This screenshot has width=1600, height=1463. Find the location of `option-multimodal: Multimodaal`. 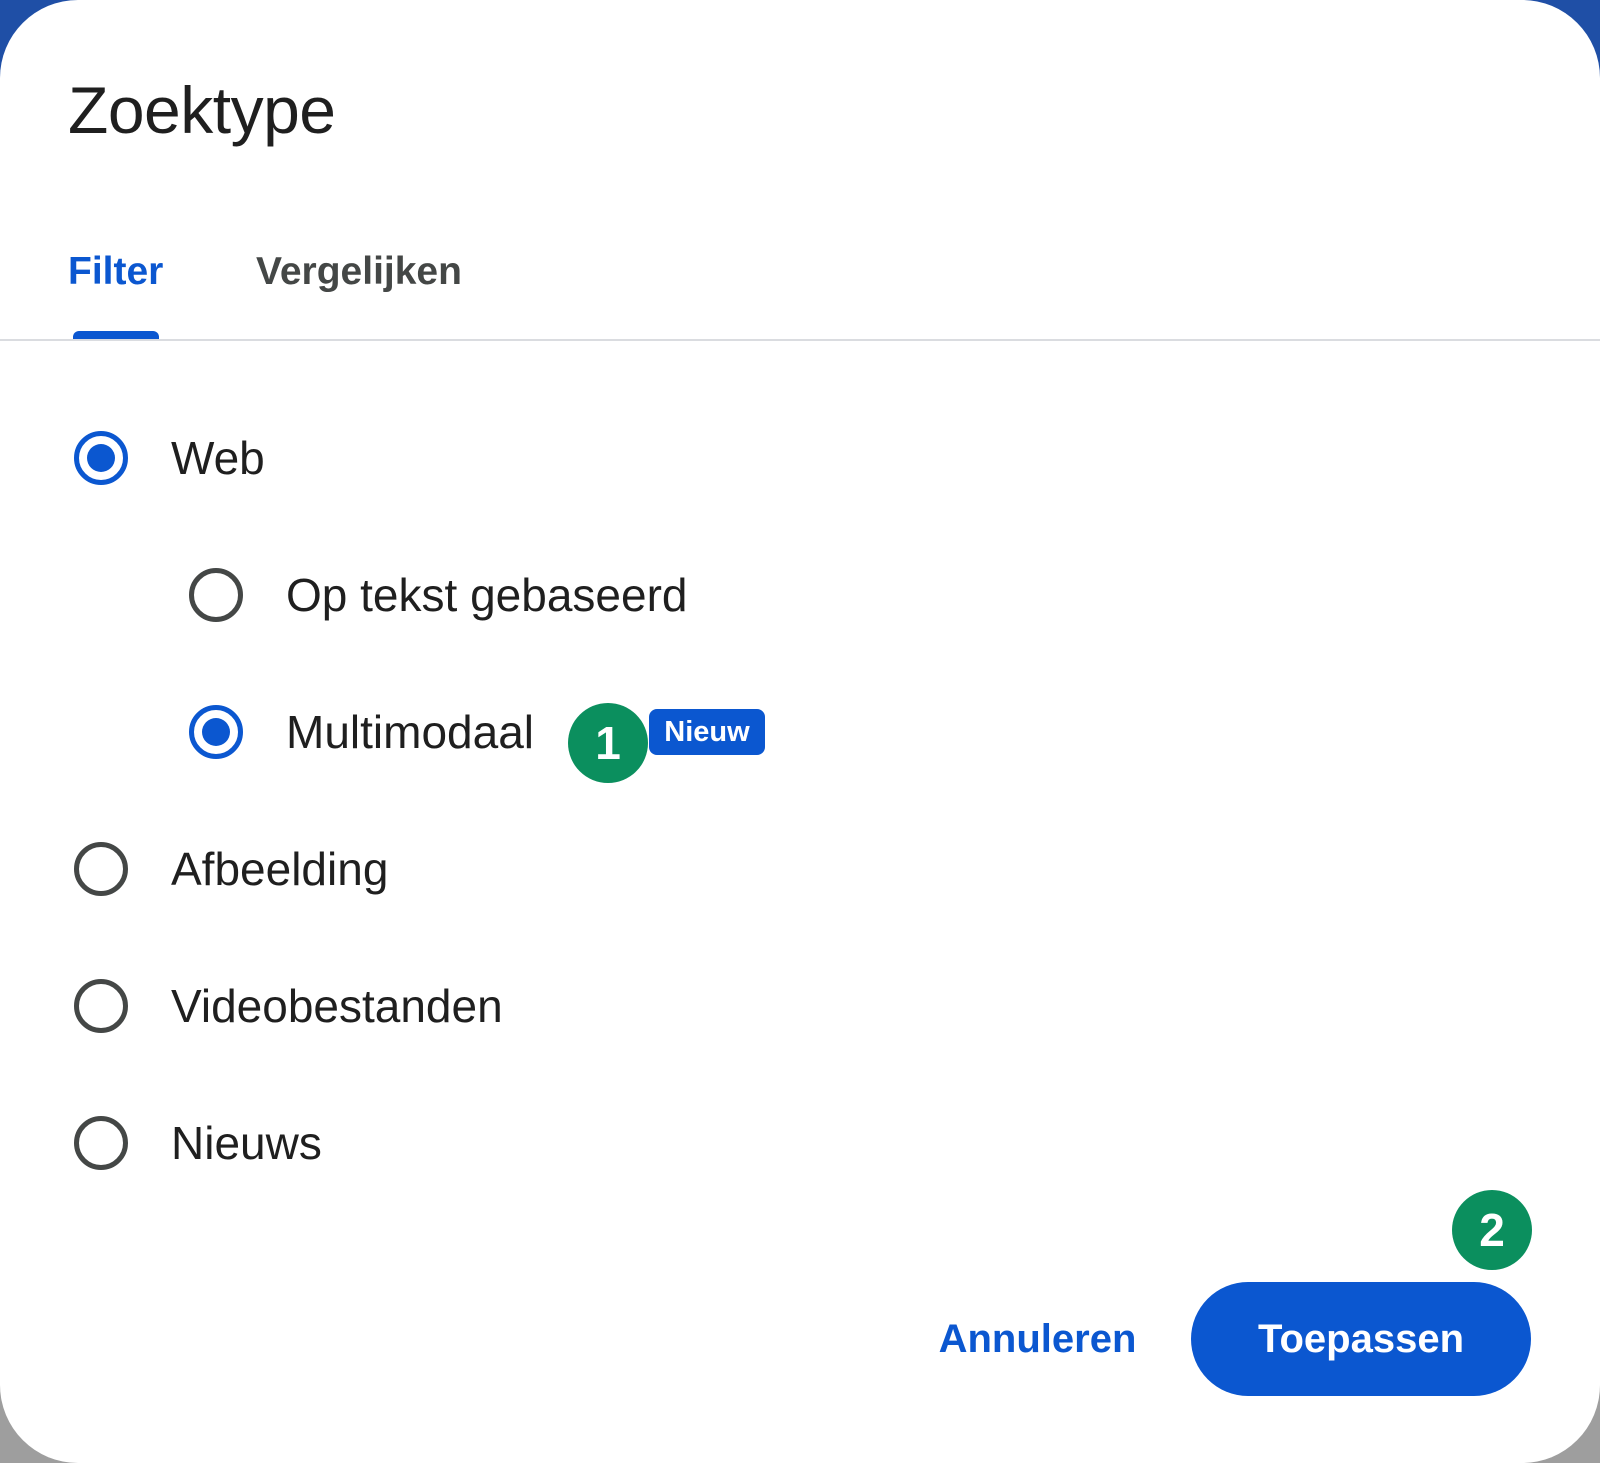

option-multimodal: Multimodaal is located at coordinates (361, 732).